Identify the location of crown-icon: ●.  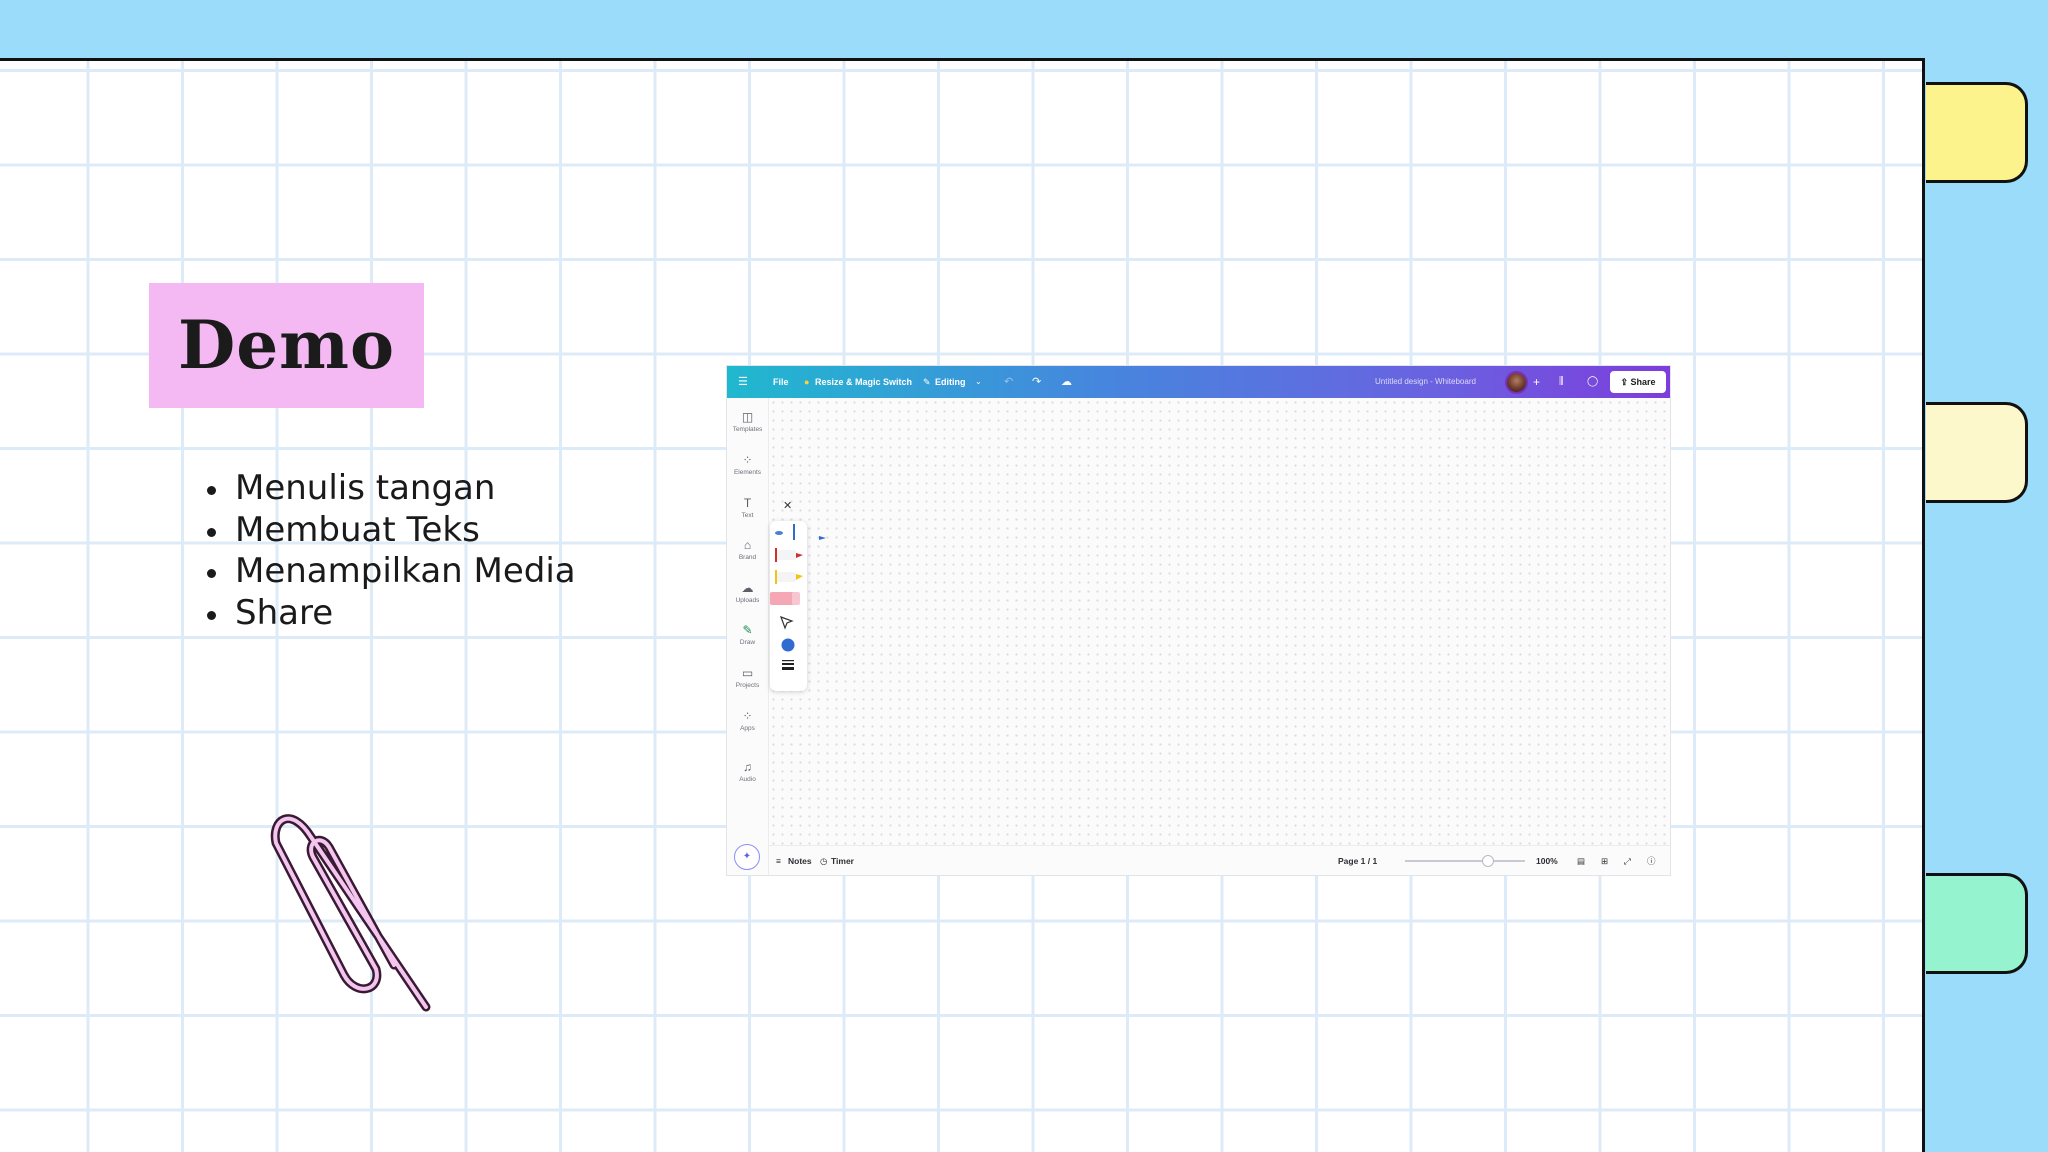
(807, 382).